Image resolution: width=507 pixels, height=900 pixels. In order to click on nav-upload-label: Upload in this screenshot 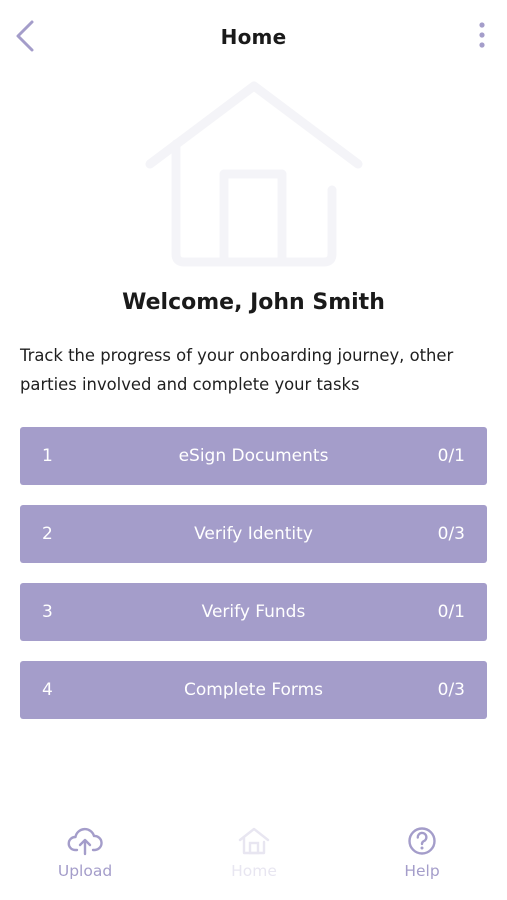, I will do `click(85, 871)`.